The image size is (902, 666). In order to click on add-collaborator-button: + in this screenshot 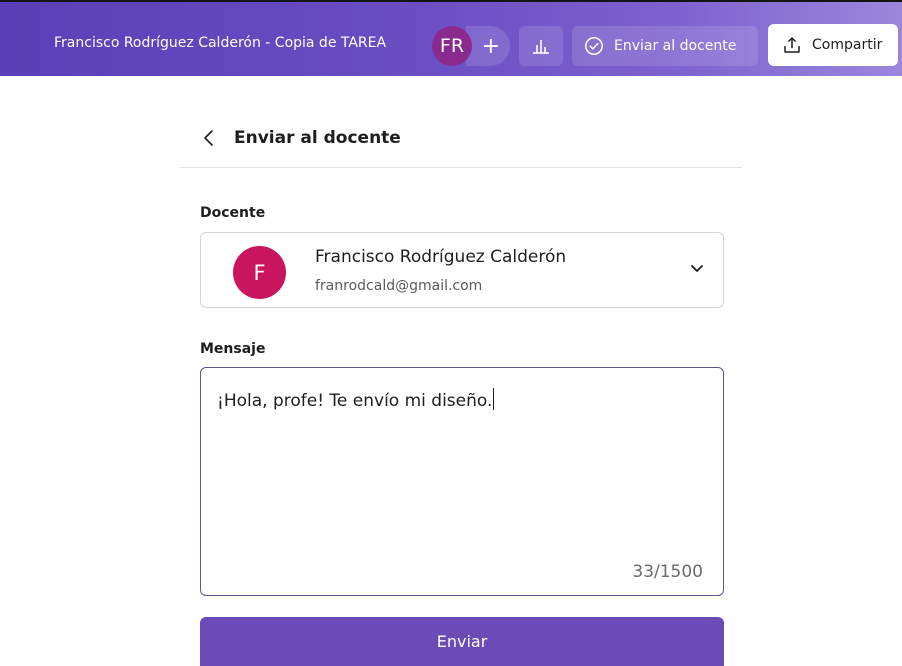, I will do `click(488, 46)`.